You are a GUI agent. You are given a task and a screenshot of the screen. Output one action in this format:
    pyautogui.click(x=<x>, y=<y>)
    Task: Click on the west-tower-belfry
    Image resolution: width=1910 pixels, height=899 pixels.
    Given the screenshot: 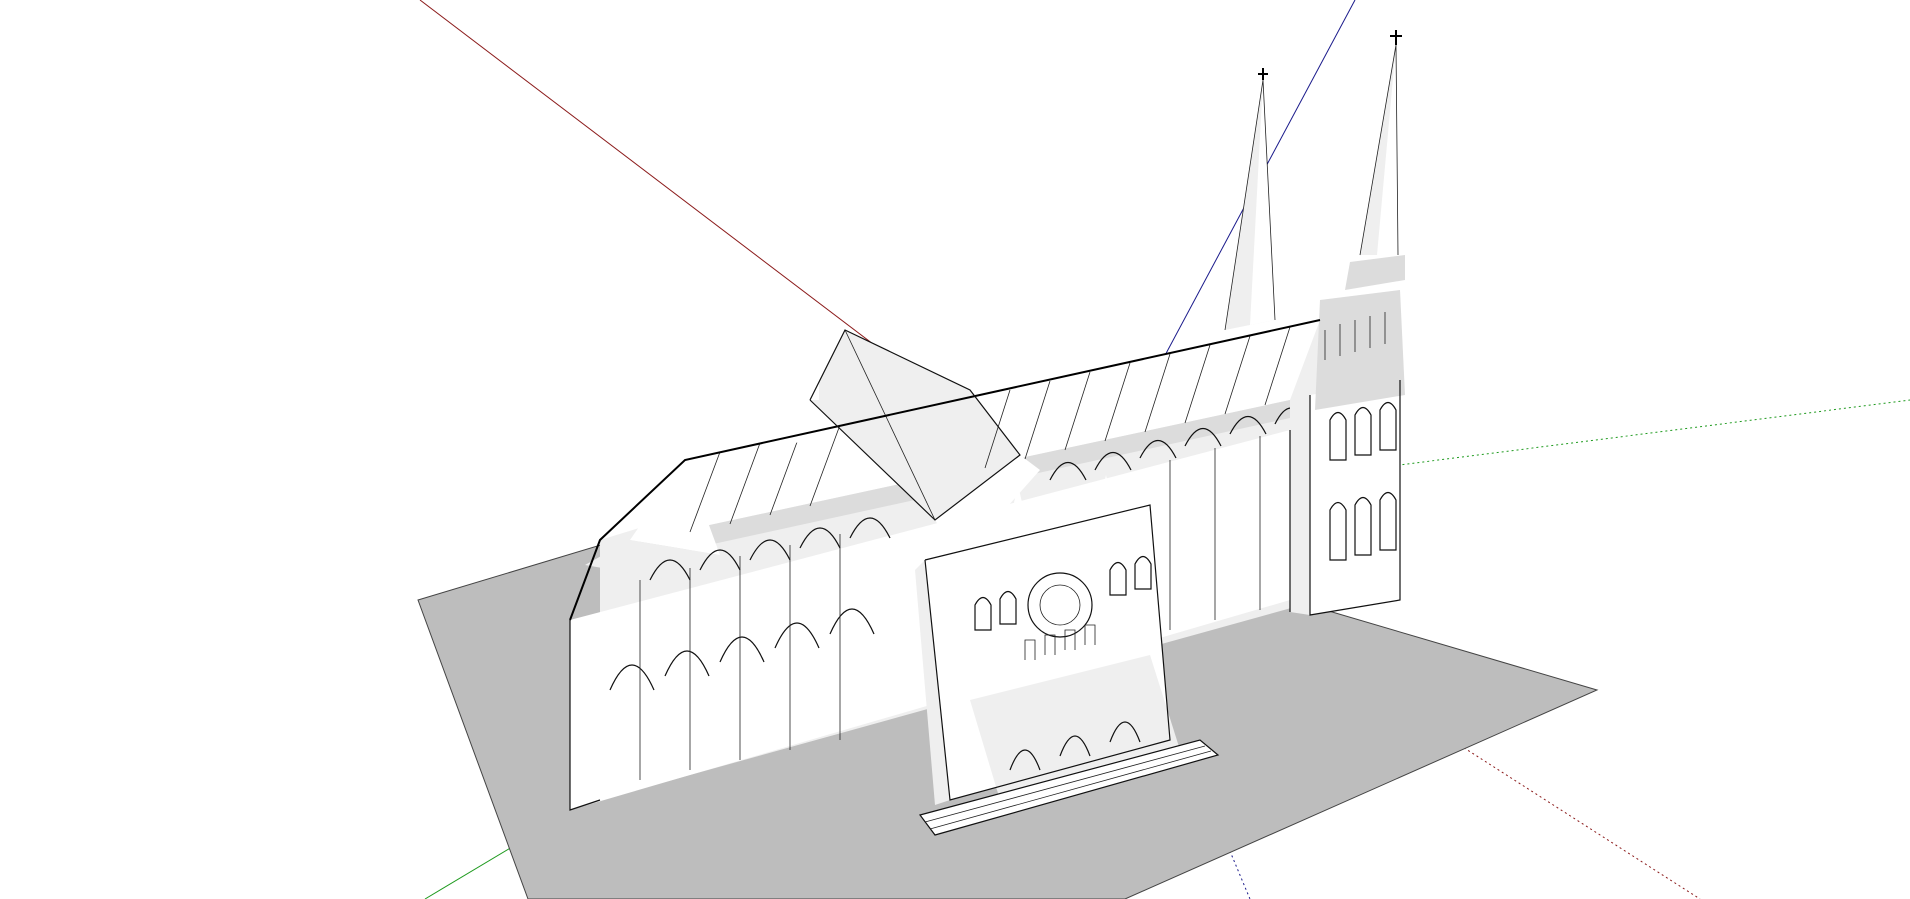 What is the action you would take?
    pyautogui.click(x=1360, y=350)
    